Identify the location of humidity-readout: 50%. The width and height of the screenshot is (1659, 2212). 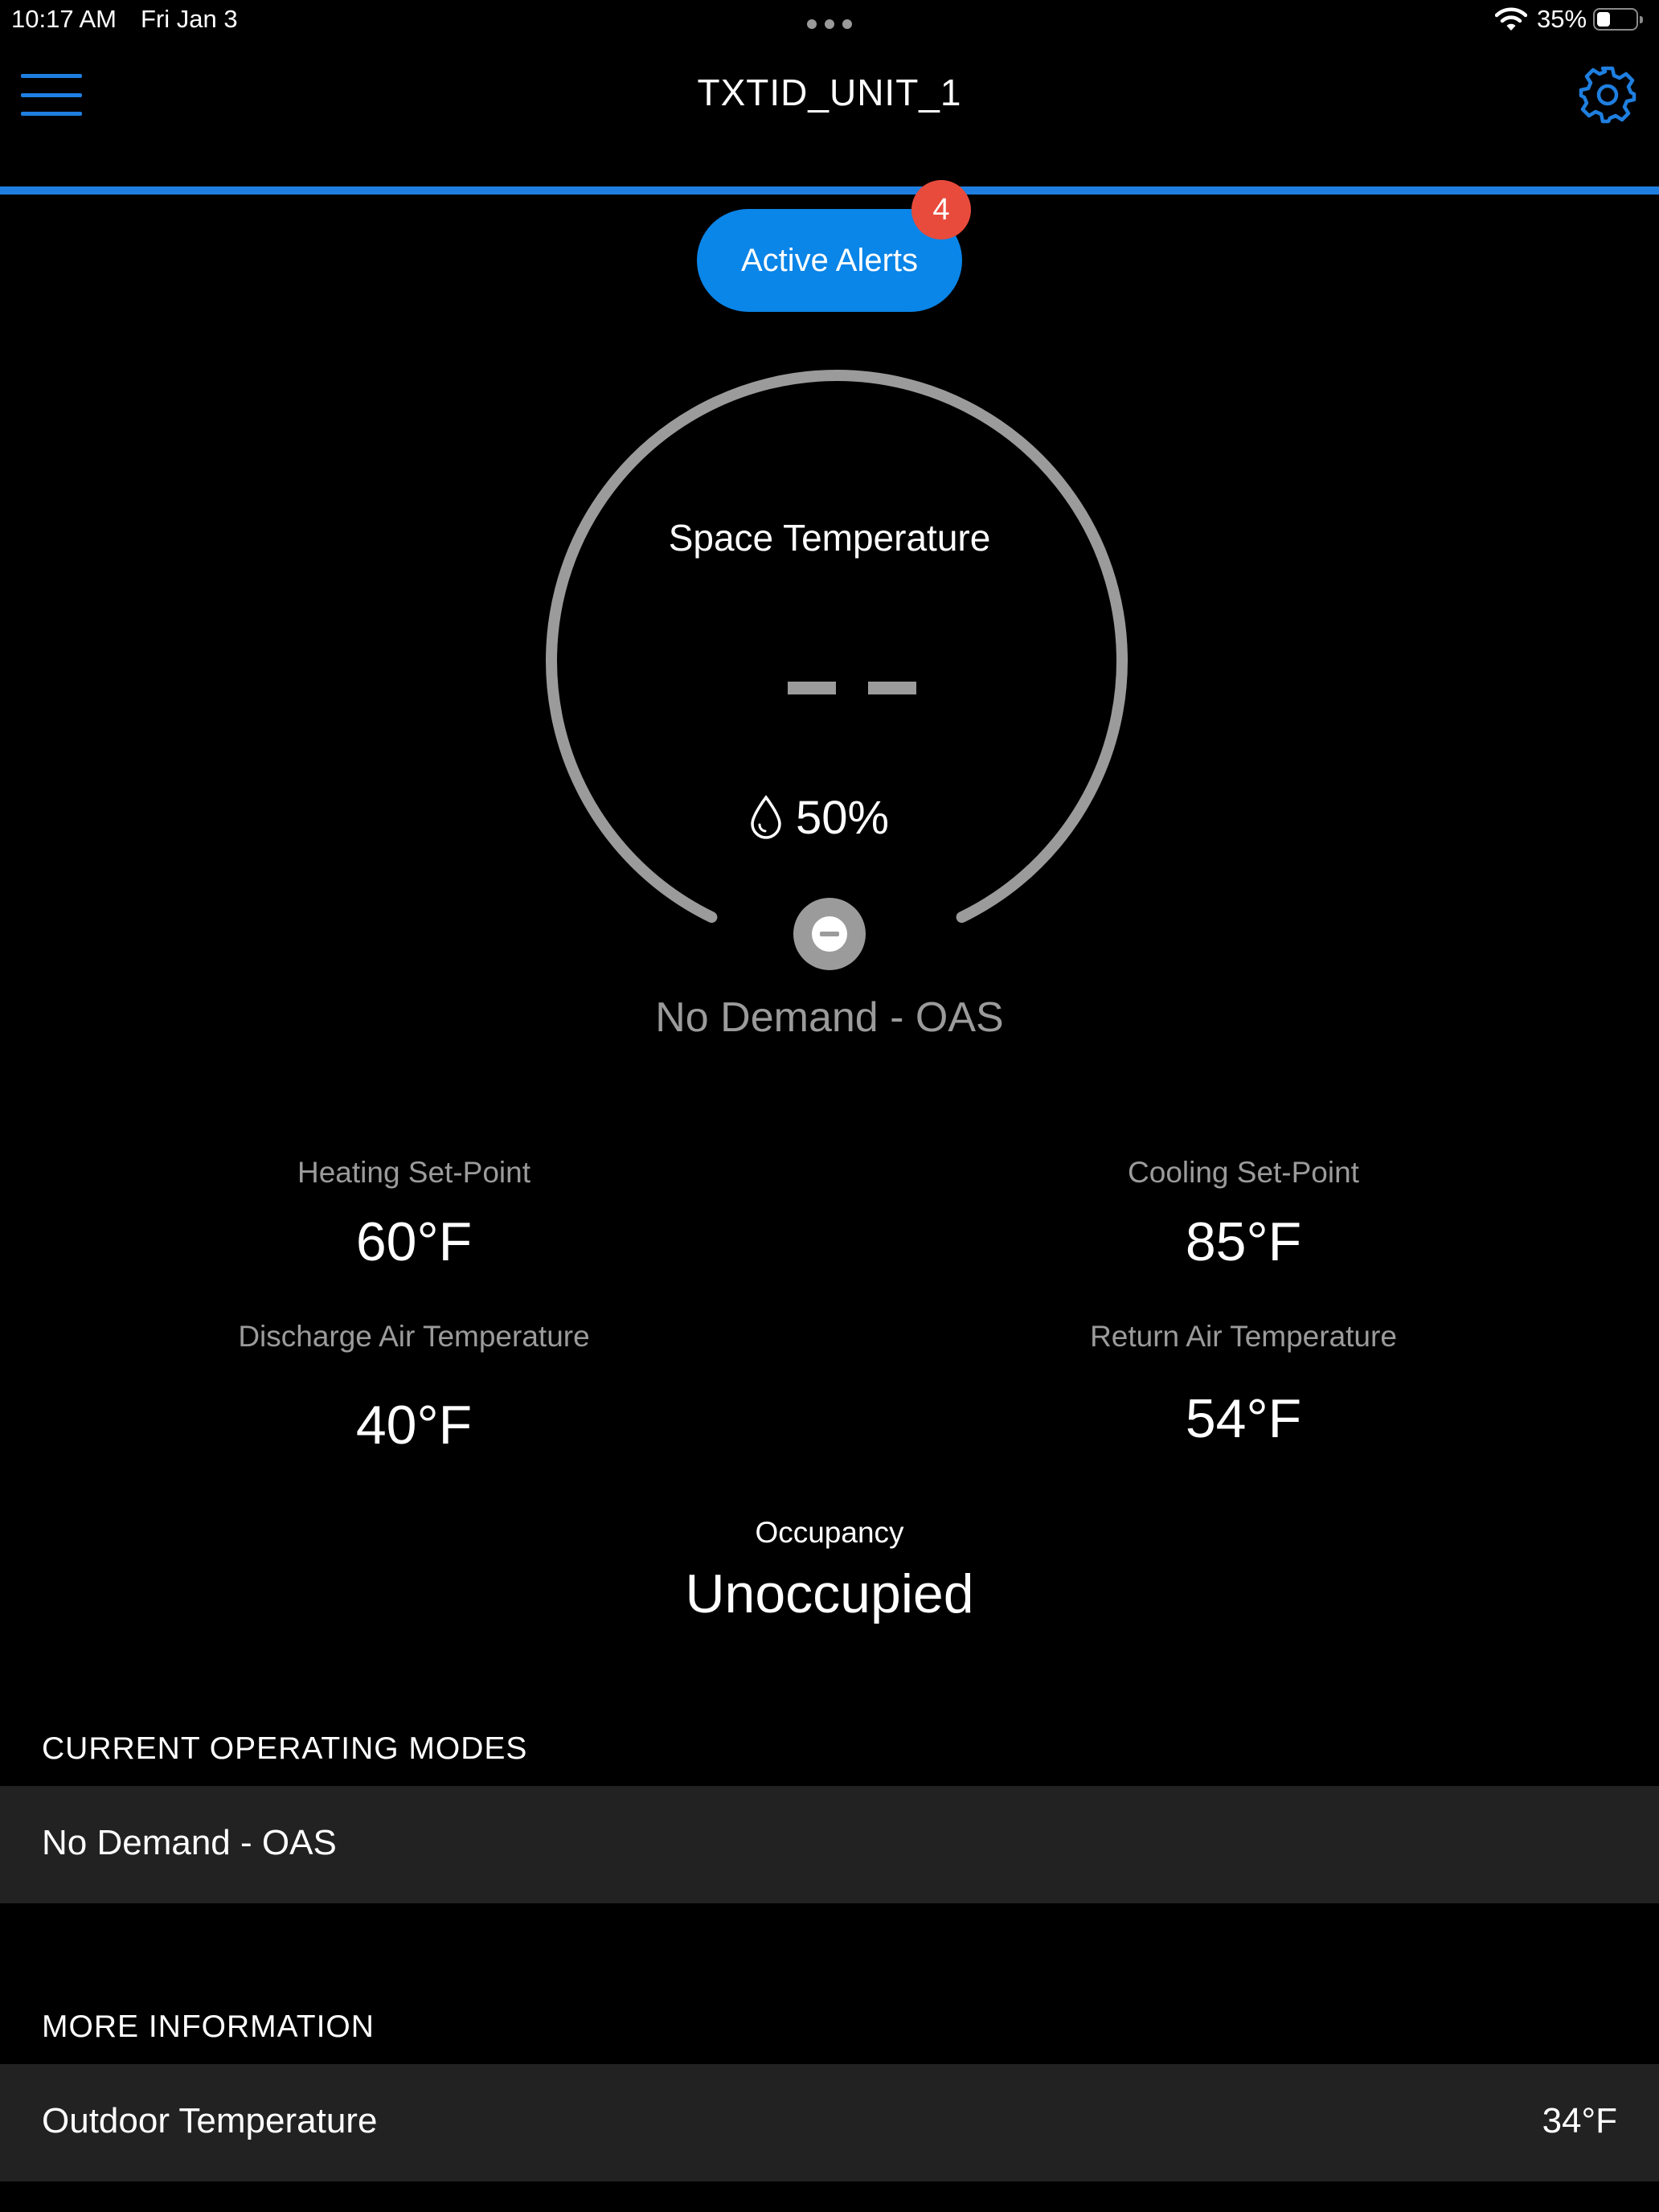
(818, 817).